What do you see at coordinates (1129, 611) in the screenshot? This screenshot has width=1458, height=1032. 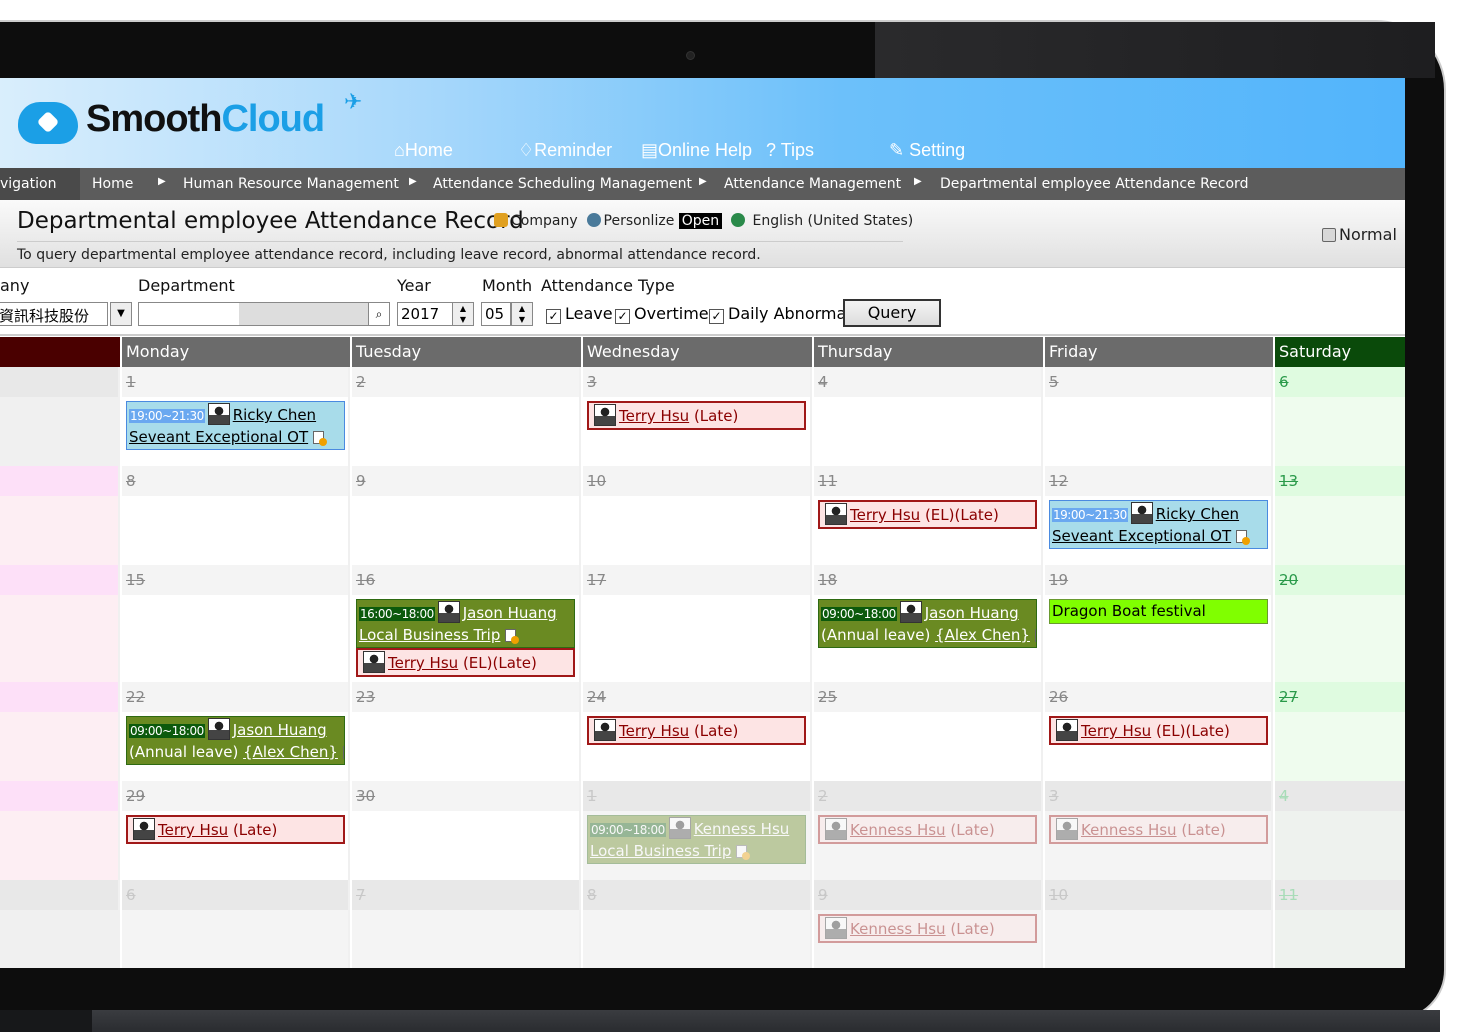 I see `holiday-name: Dragon Boat festival` at bounding box center [1129, 611].